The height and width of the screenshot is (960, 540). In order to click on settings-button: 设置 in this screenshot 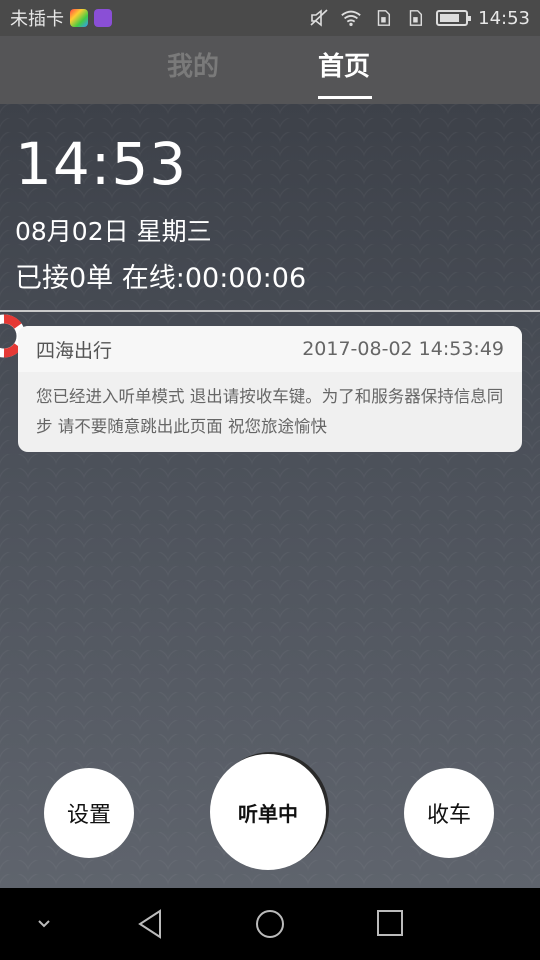, I will do `click(89, 813)`.